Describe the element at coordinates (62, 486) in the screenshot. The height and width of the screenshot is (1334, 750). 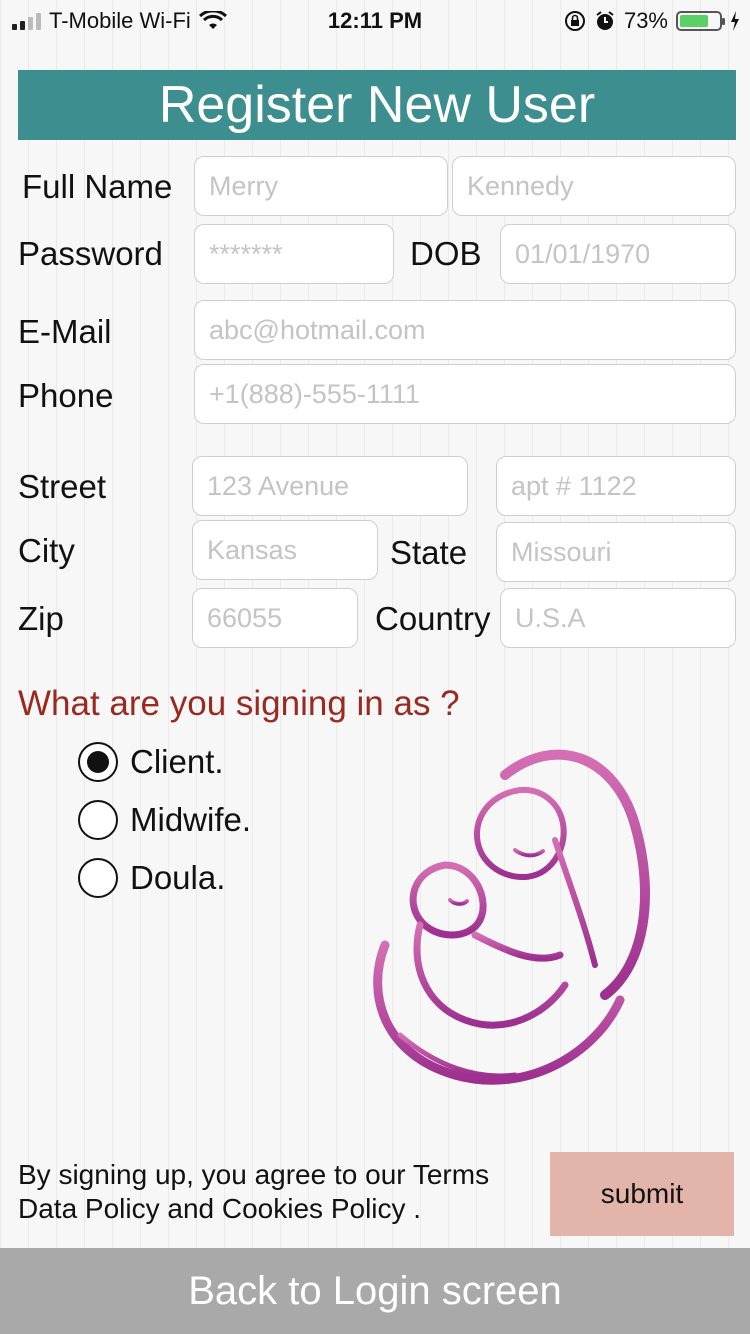
I see `street-label: Street` at that location.